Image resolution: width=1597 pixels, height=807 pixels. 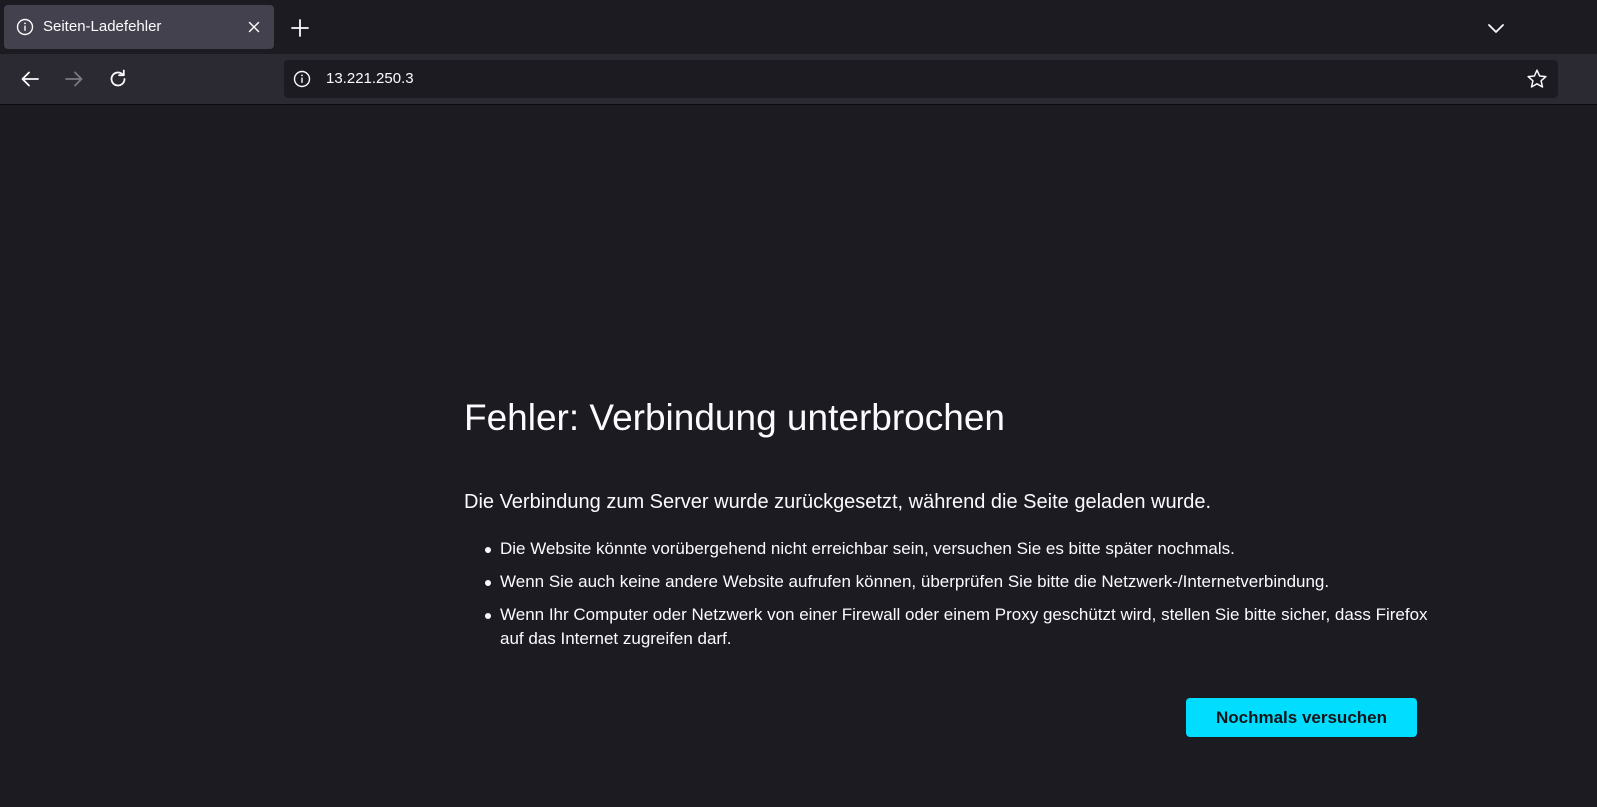 I want to click on navigation-toolbar: 13.221.250.3, so click(x=798, y=79).